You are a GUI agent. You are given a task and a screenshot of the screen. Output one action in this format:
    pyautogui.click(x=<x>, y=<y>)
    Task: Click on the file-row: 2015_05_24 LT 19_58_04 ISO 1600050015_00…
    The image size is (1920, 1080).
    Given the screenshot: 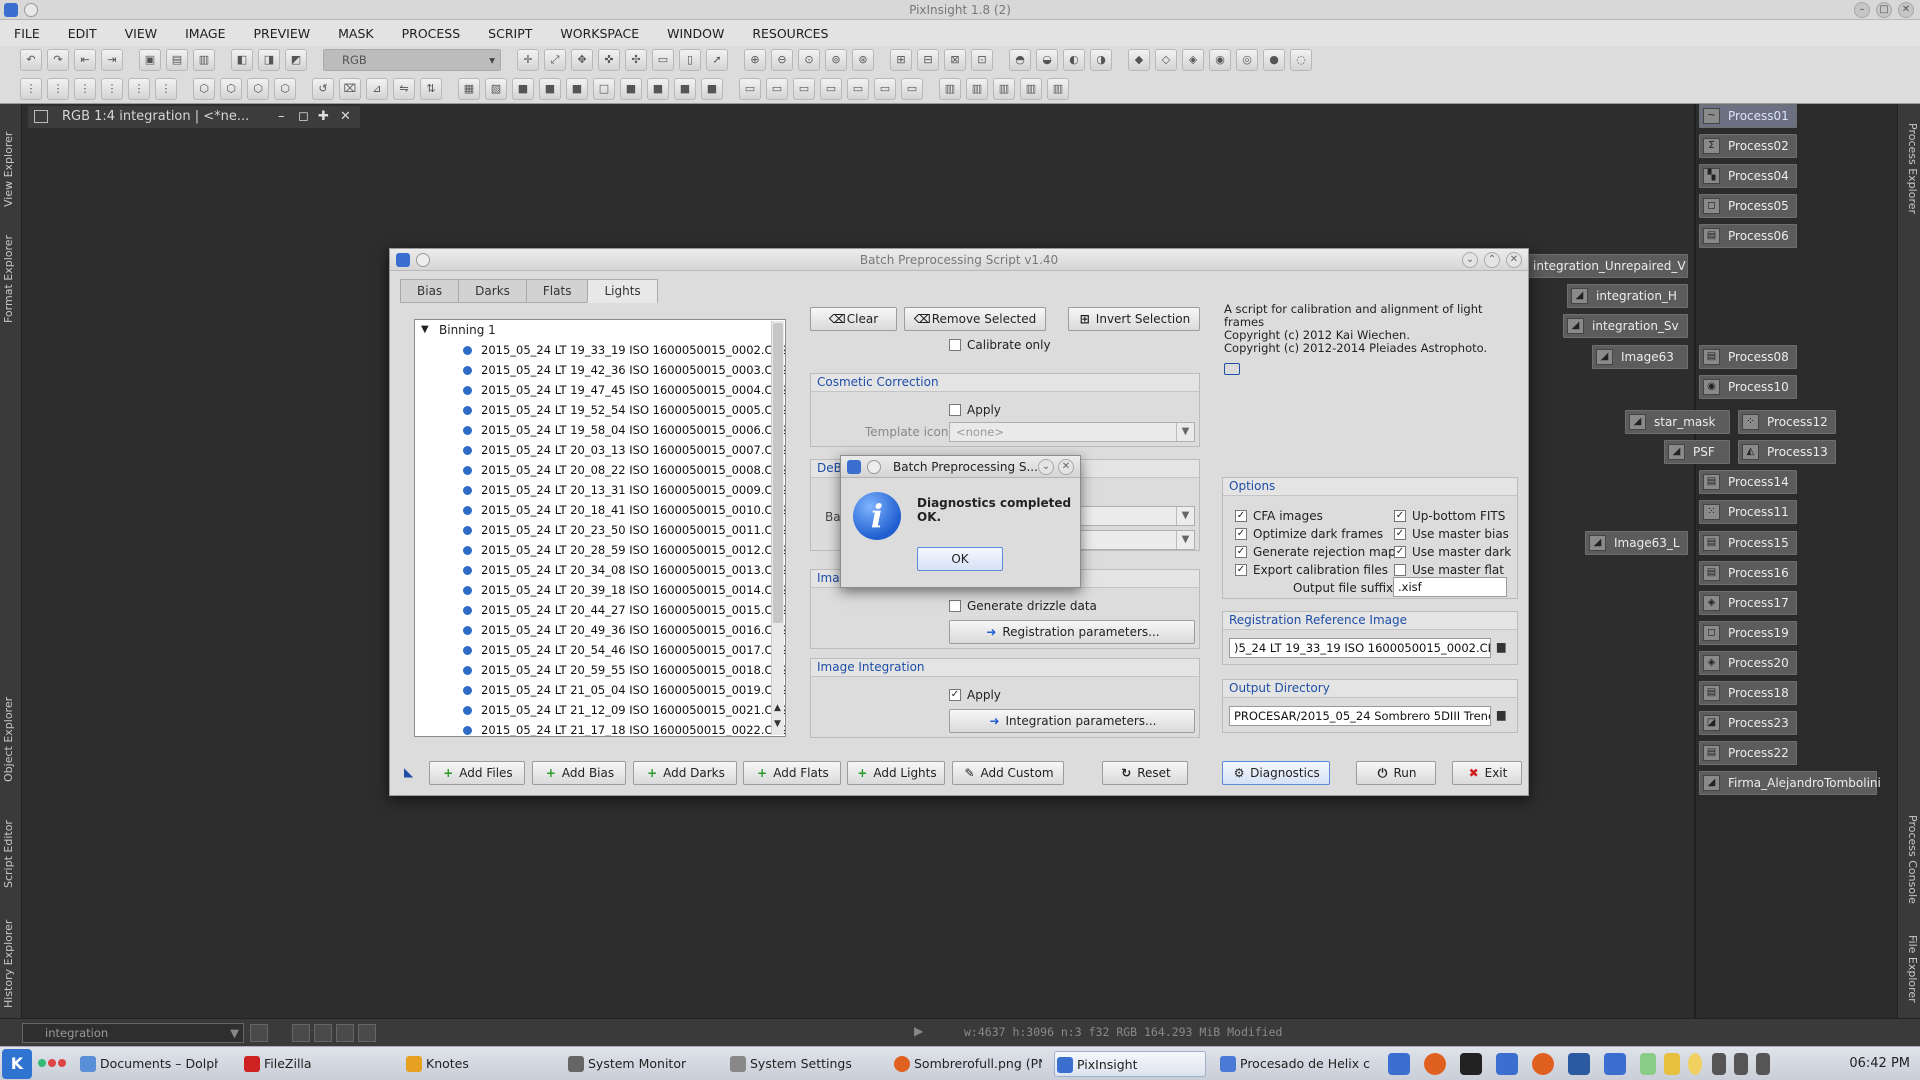 What is the action you would take?
    pyautogui.click(x=600, y=430)
    